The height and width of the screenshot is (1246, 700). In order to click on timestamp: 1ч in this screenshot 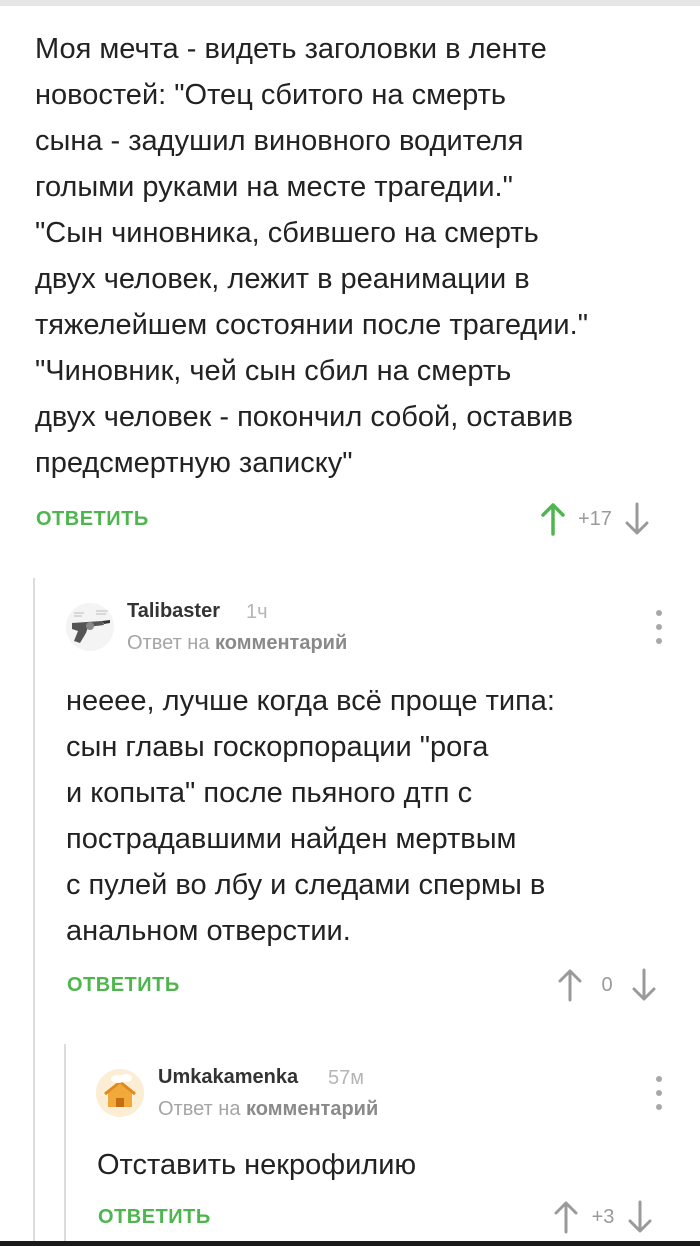, I will do `click(257, 612)`.